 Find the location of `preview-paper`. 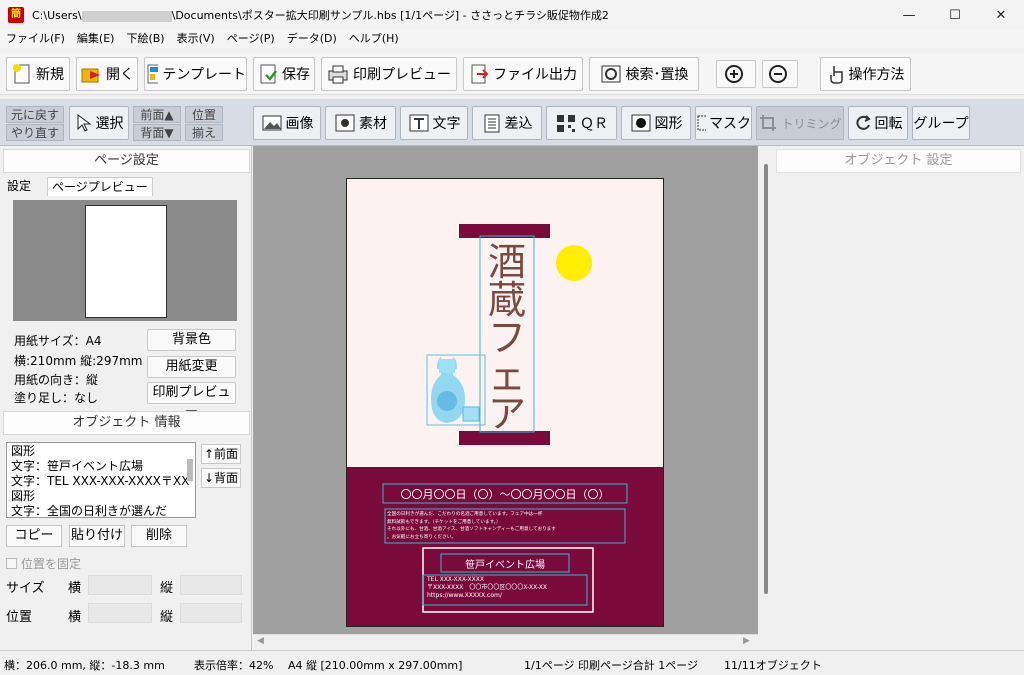

preview-paper is located at coordinates (126, 261).